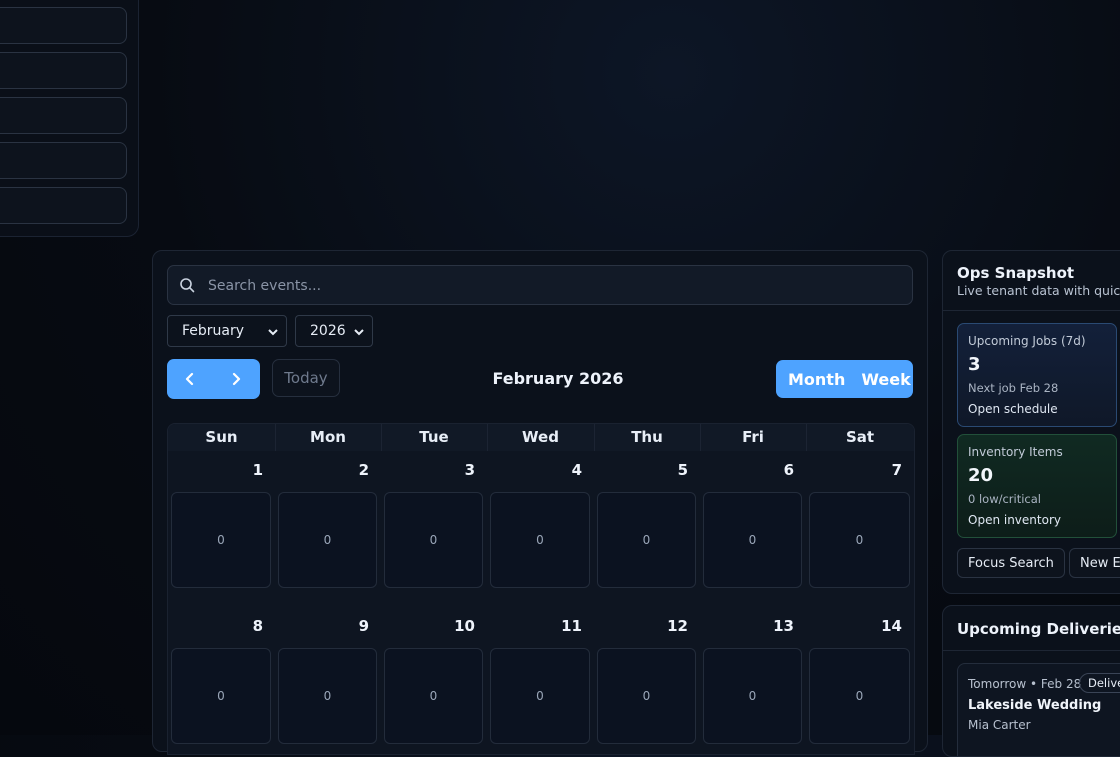 This screenshot has width=1120, height=757. I want to click on month-nav, so click(213, 379).